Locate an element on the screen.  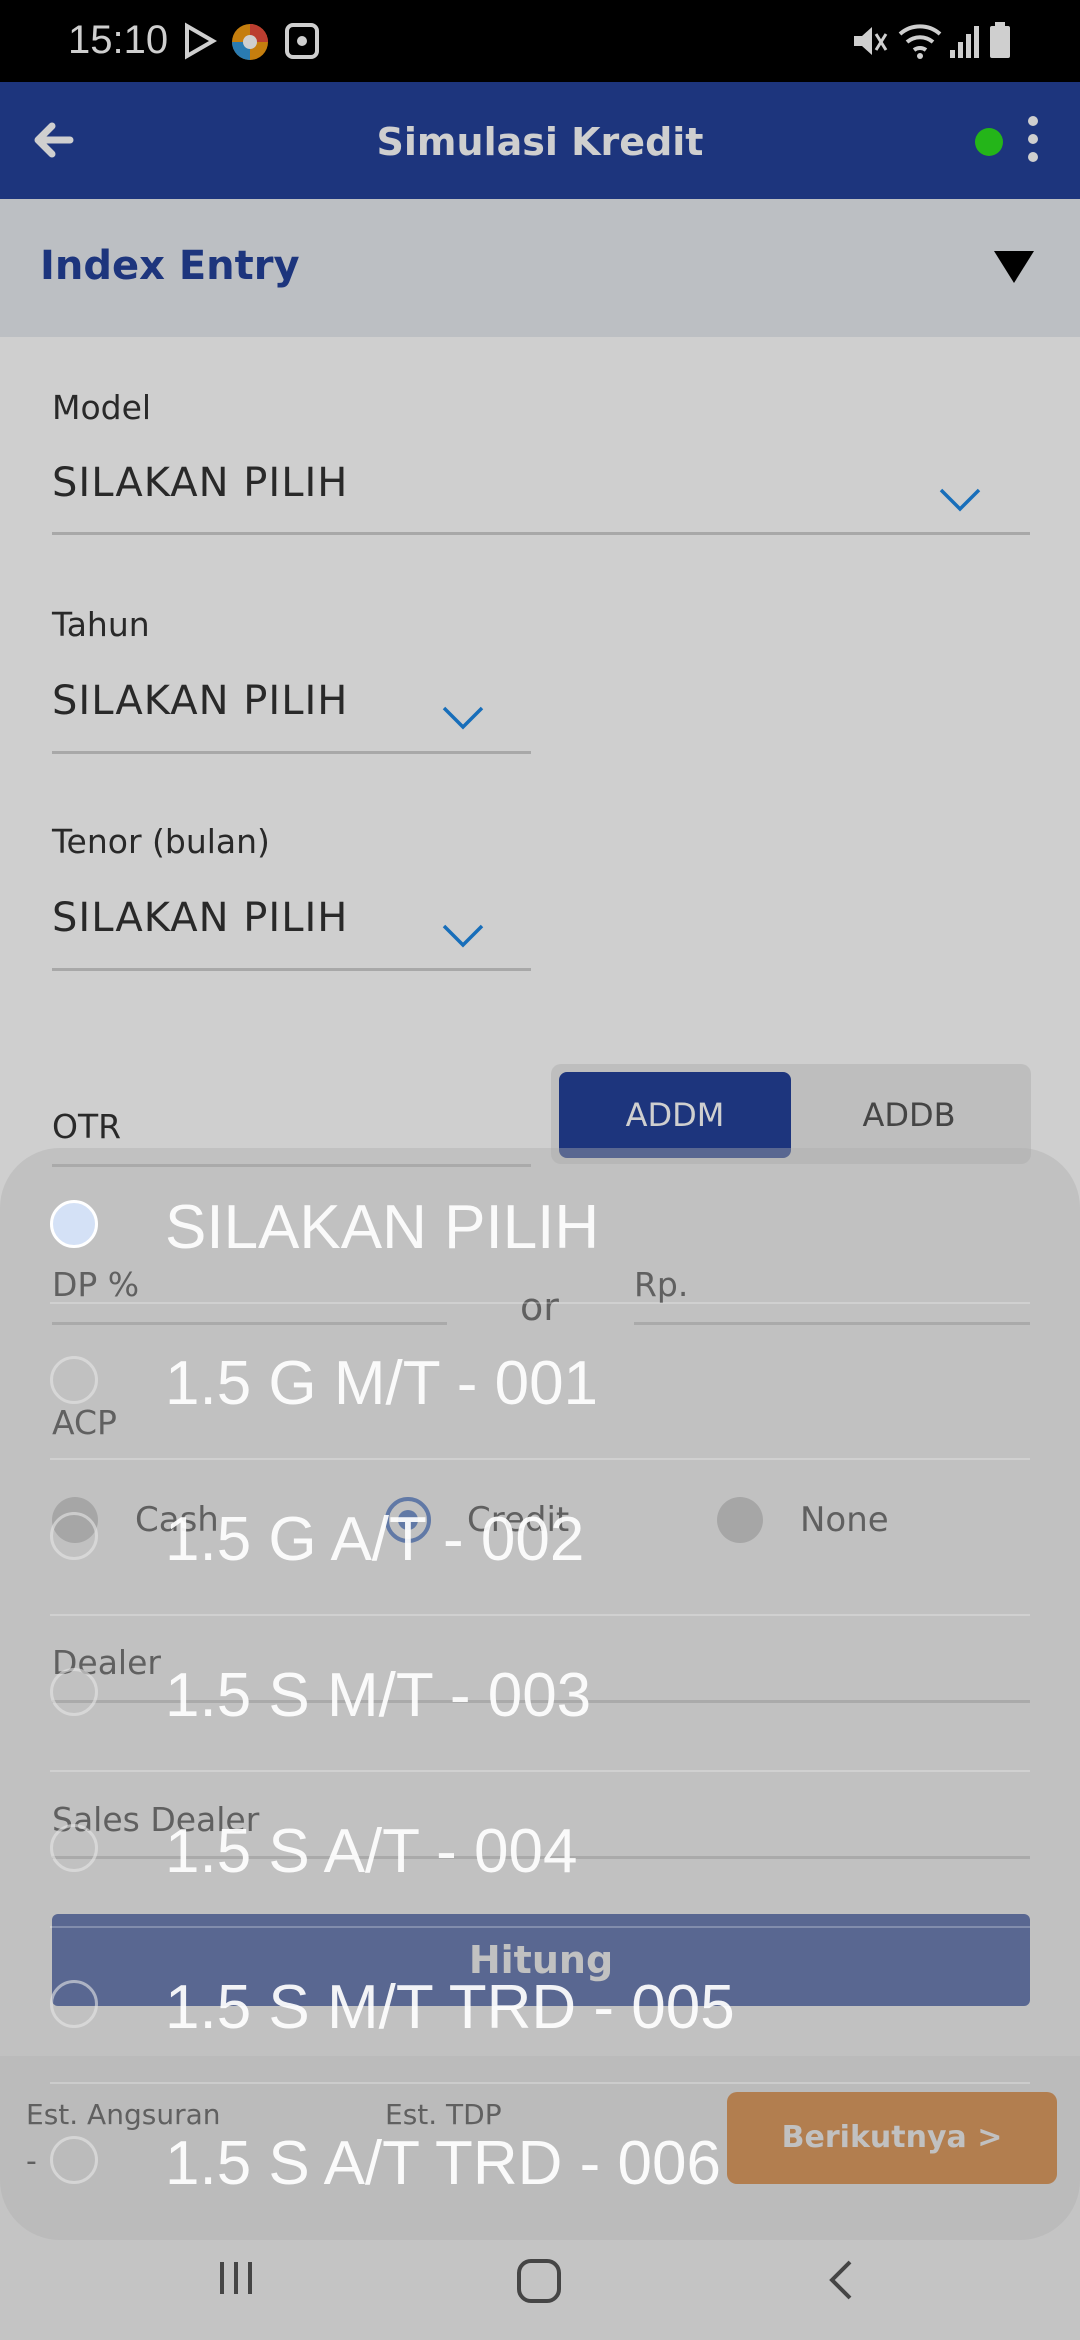
picker-option-label: SILAKAN PILIH is located at coordinates (382, 1227).